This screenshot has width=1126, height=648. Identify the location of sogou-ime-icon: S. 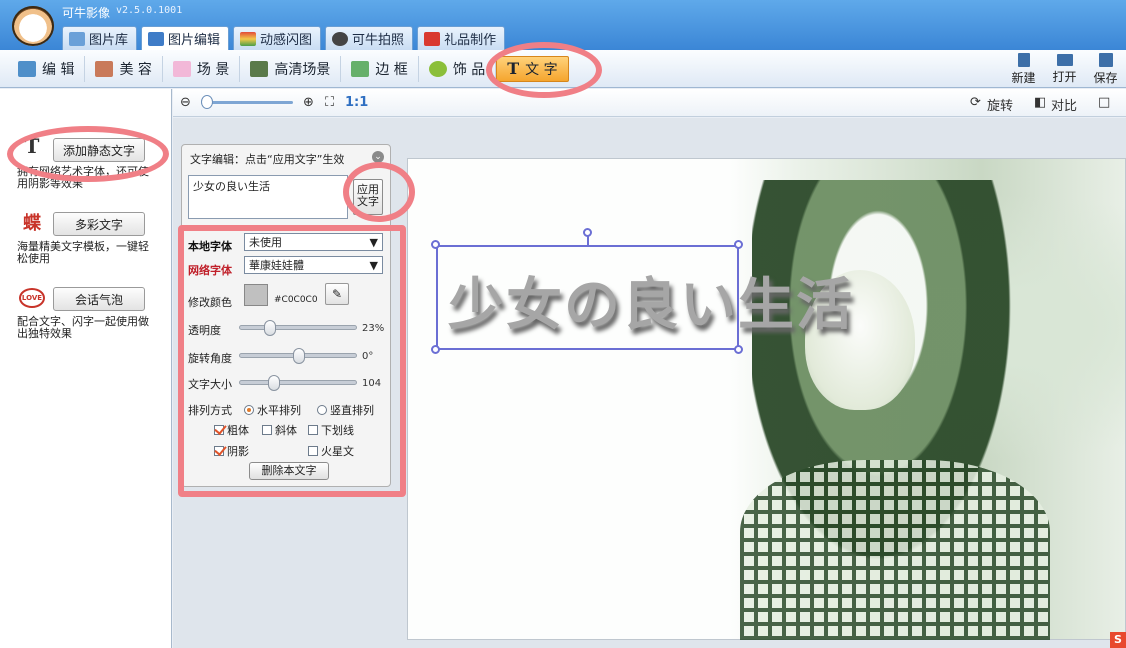
(1118, 640).